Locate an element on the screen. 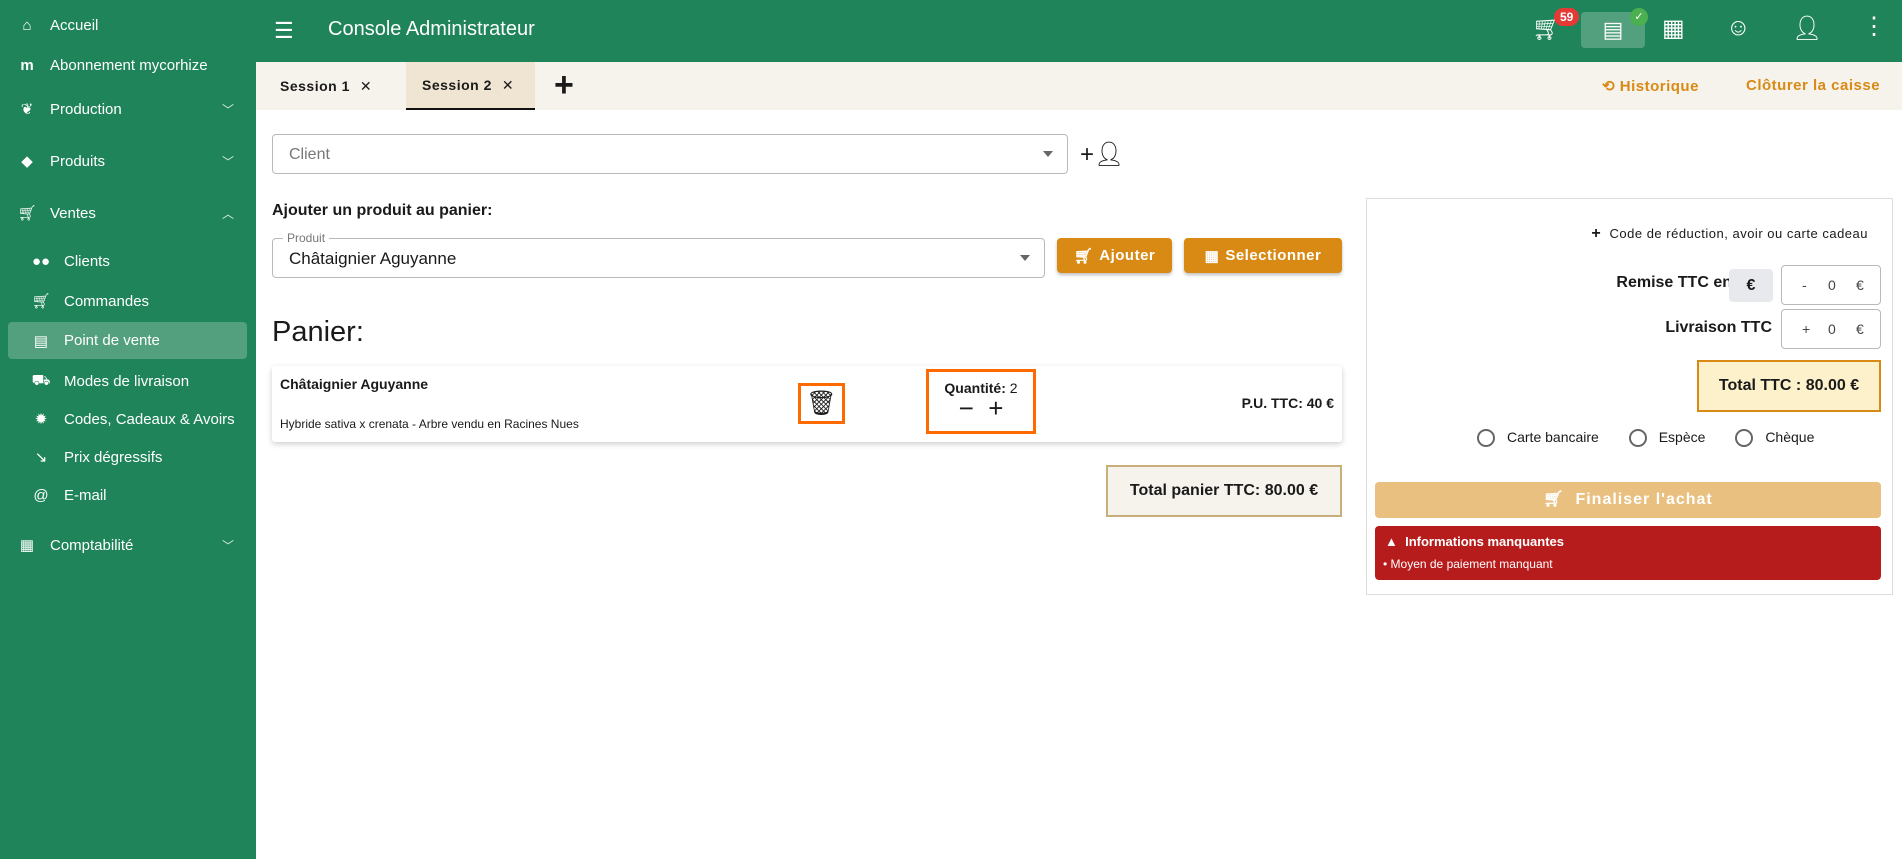 This screenshot has height=859, width=1902. label: Clients is located at coordinates (87, 261).